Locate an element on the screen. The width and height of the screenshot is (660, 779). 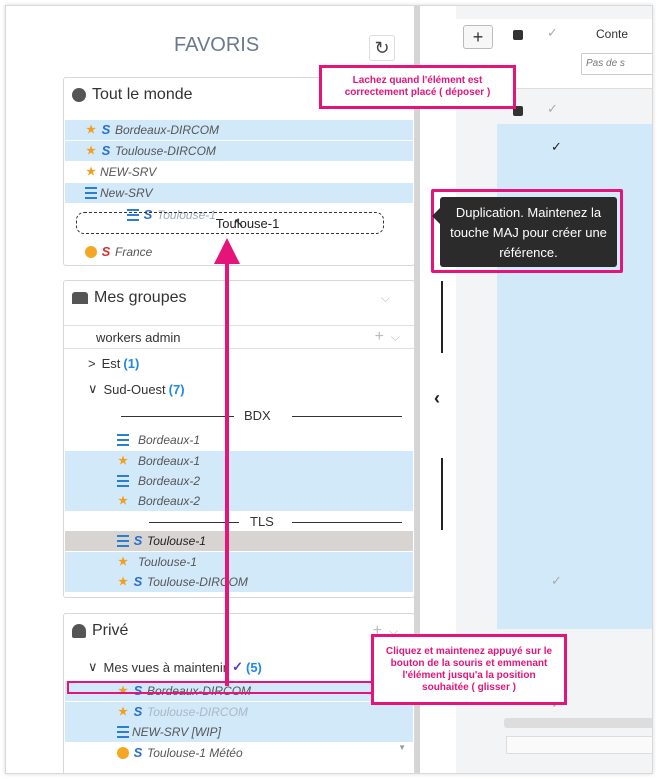
collapse-all-icon is located at coordinates (518, 35).